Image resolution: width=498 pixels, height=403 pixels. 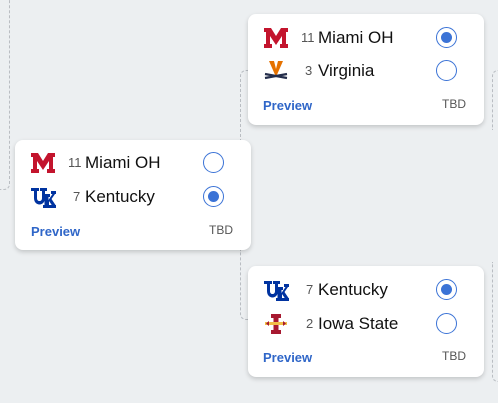 What do you see at coordinates (276, 324) in the screenshot?
I see `iowa-state-logo-icon` at bounding box center [276, 324].